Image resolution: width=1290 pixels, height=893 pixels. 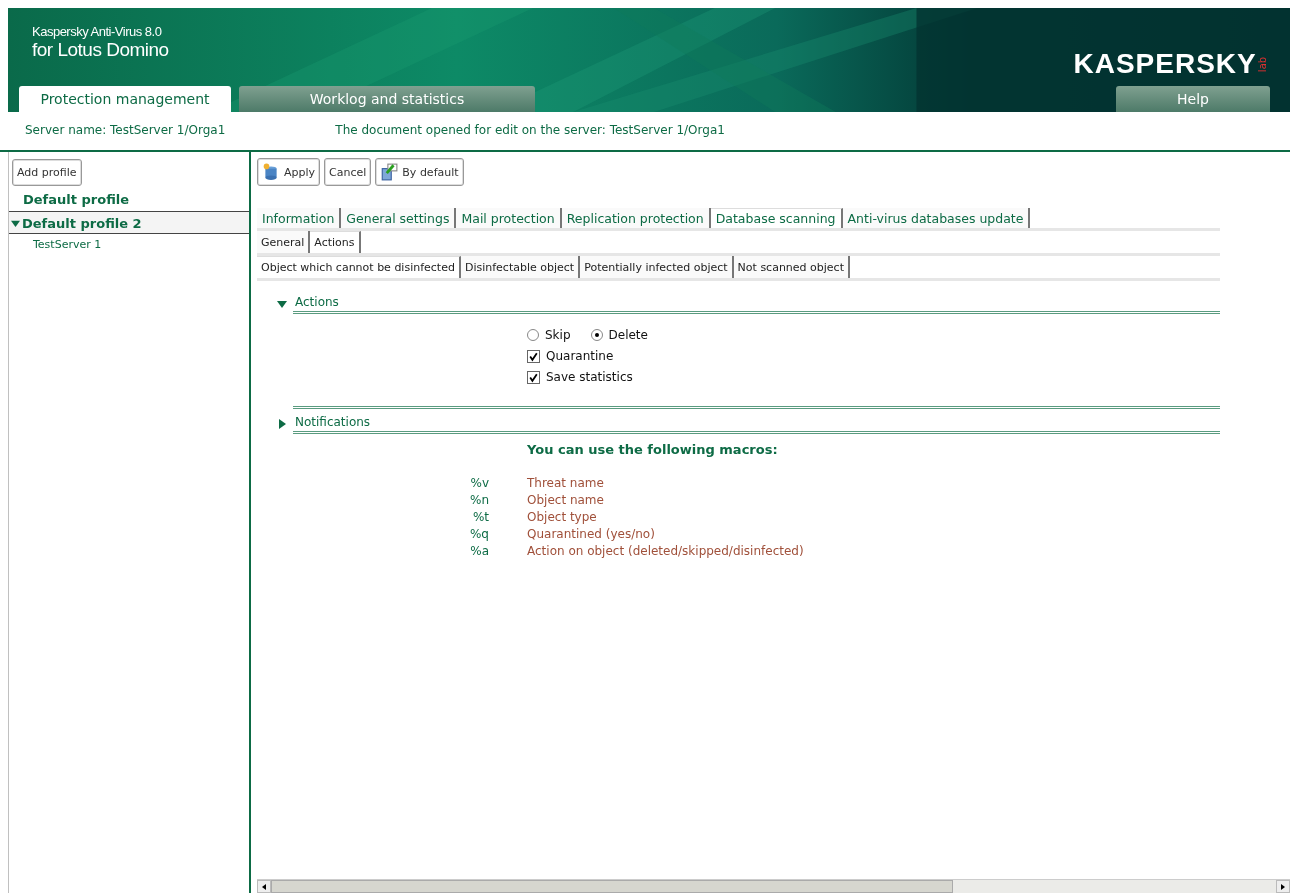 What do you see at coordinates (419, 172) in the screenshot?
I see `toolbar-button: By default` at bounding box center [419, 172].